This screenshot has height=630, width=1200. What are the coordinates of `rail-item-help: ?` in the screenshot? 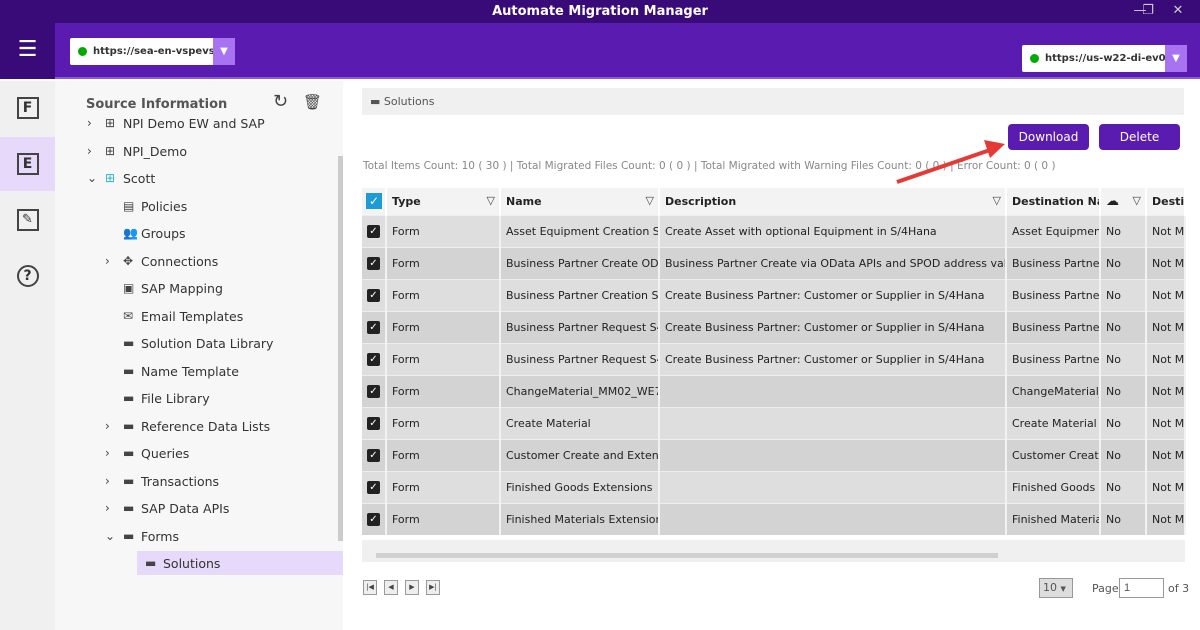 It's located at (27, 276).